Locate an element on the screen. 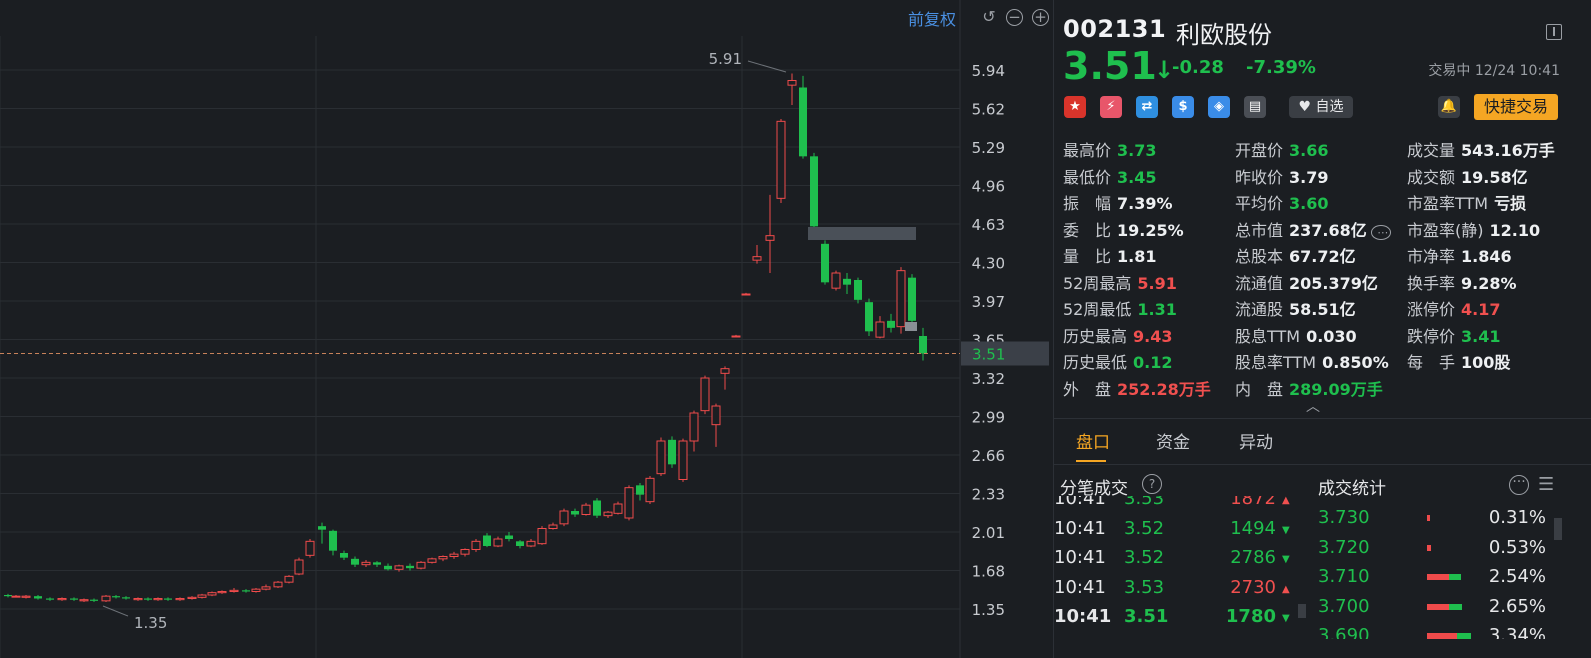 Image resolution: width=1591 pixels, height=658 pixels. stat-value: 3.45 is located at coordinates (1137, 177).